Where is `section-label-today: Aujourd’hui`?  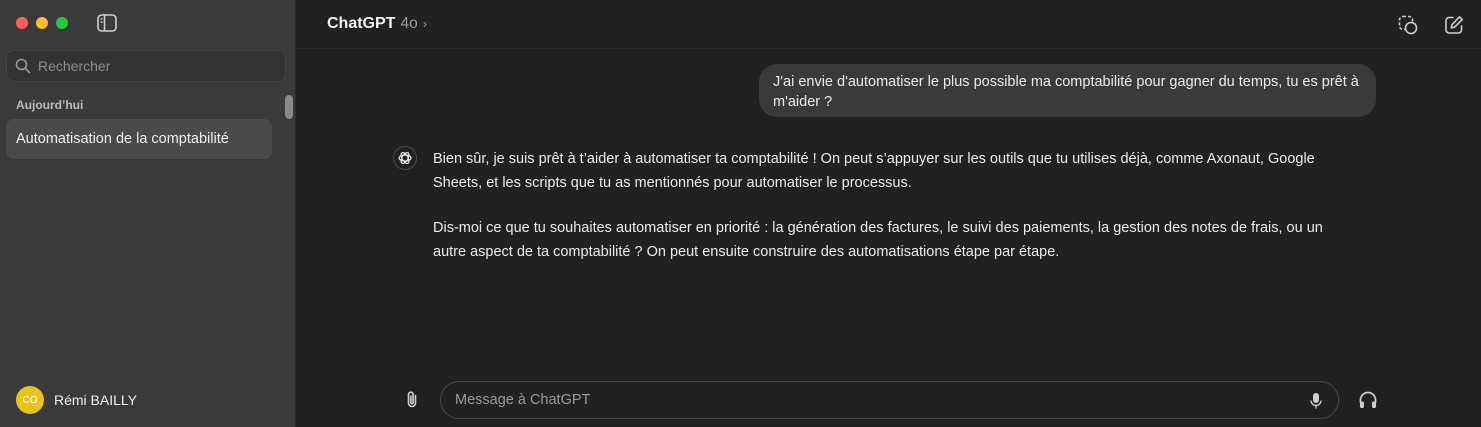 section-label-today: Aujourd’hui is located at coordinates (50, 105).